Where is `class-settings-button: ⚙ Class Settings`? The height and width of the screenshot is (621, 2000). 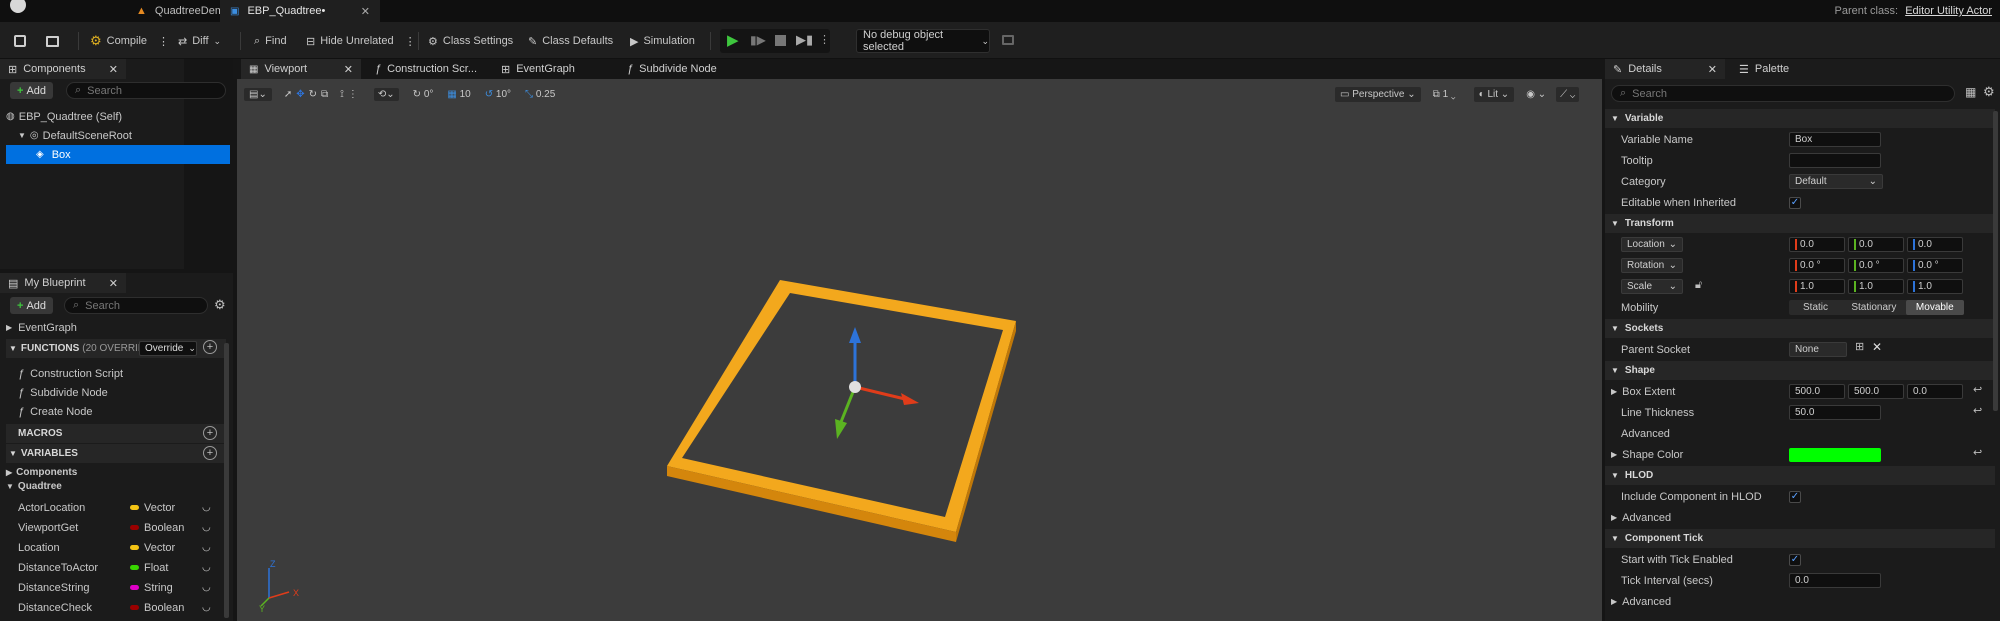
class-settings-button: ⚙ Class Settings is located at coordinates (470, 41).